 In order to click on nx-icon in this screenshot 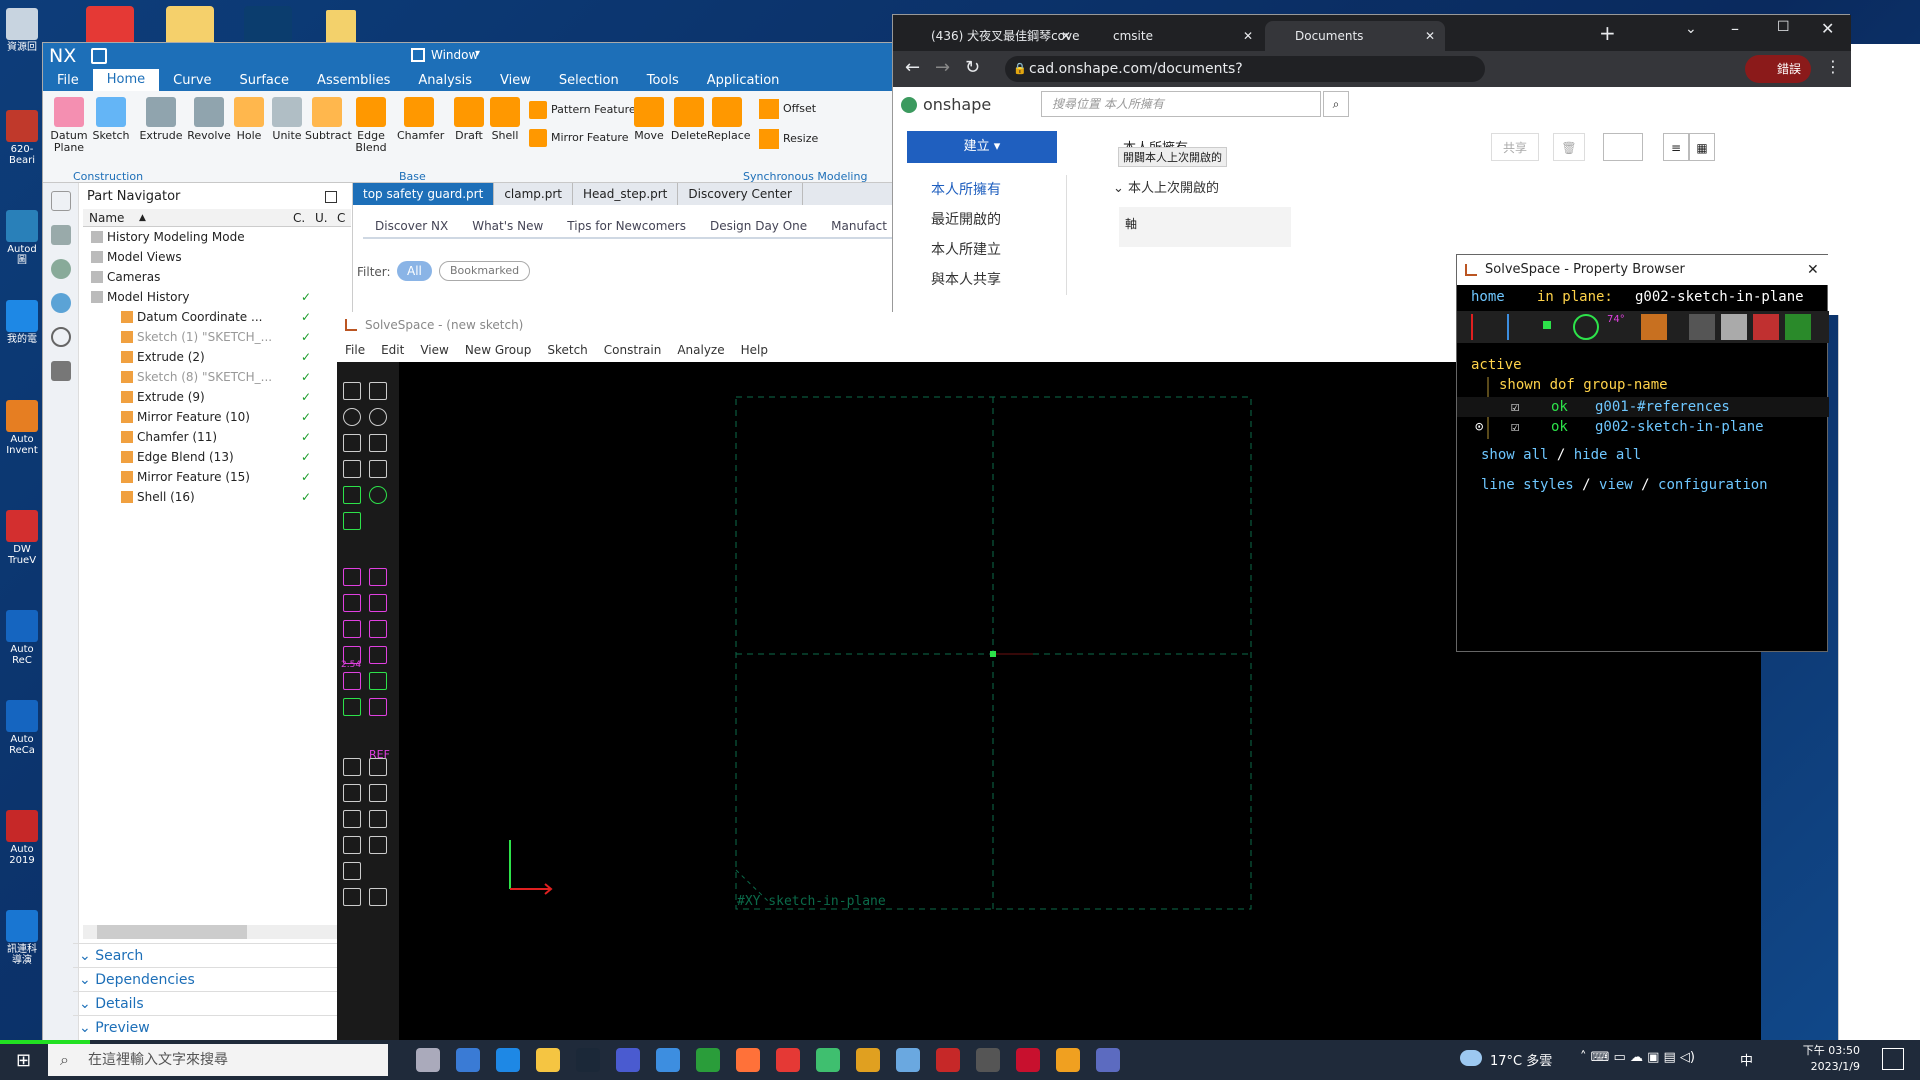, I will do `click(1028, 1060)`.